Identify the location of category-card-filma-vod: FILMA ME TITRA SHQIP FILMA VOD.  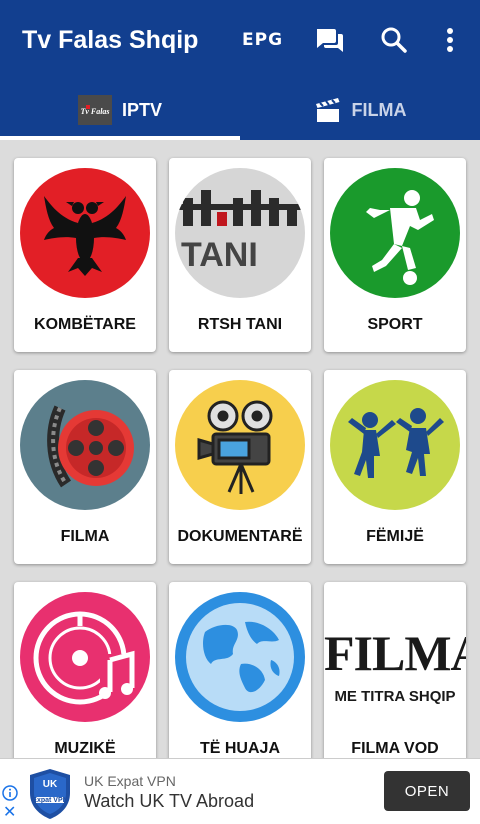
(395, 670).